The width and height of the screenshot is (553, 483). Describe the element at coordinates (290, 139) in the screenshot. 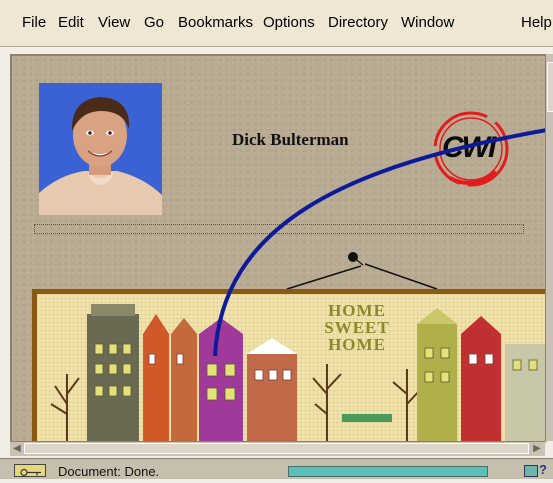

I see `person-name-heading: Dick Bulterman` at that location.